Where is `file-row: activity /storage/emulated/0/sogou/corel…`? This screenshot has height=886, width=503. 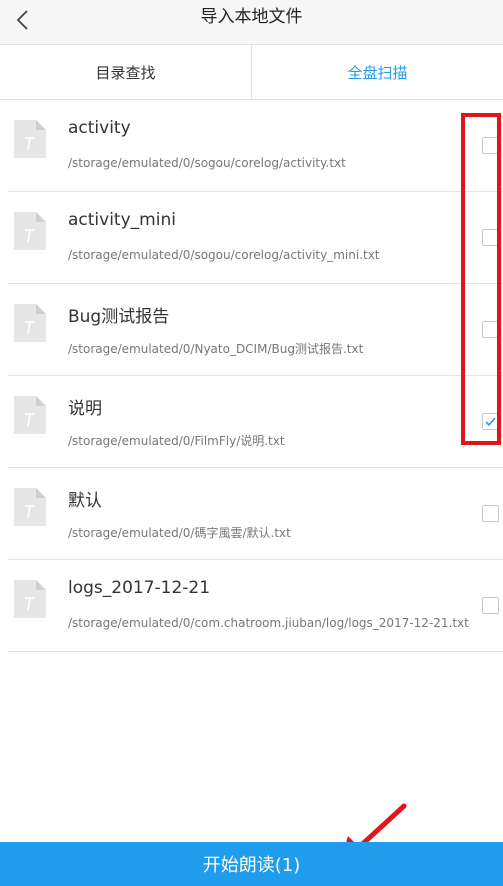
file-row: activity /storage/emulated/0/sogou/corel… is located at coordinates (251, 146).